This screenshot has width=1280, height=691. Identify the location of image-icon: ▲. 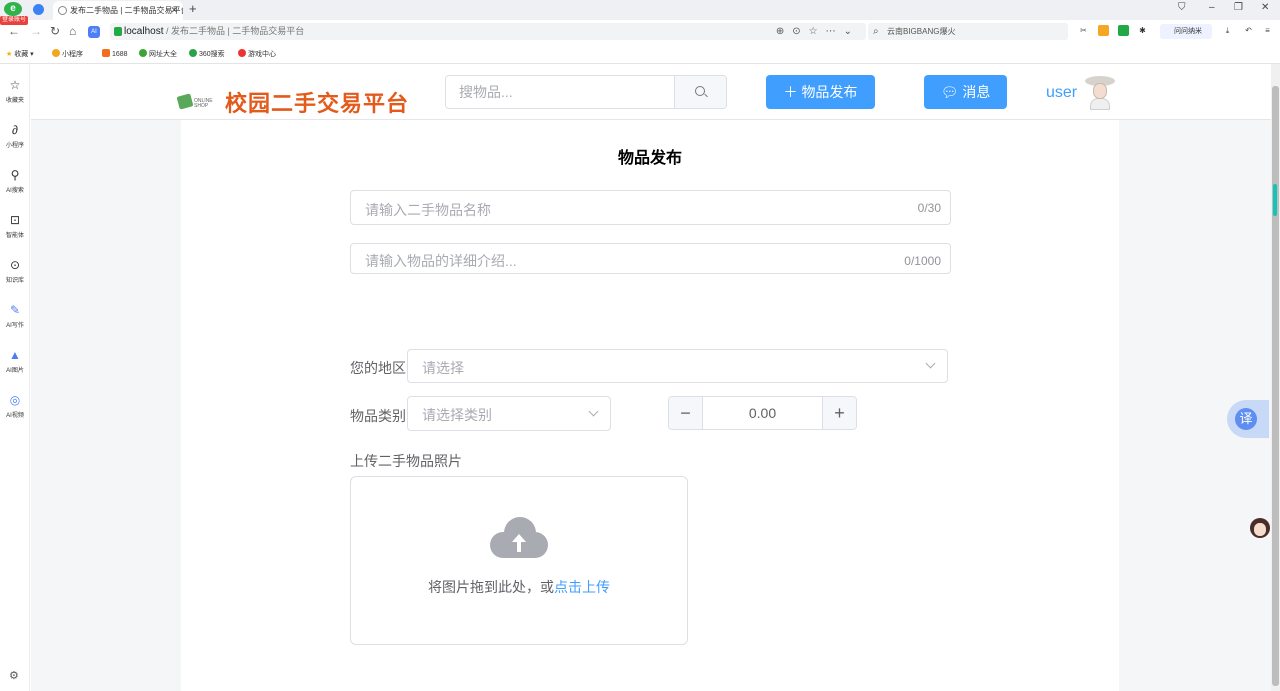
(15, 355).